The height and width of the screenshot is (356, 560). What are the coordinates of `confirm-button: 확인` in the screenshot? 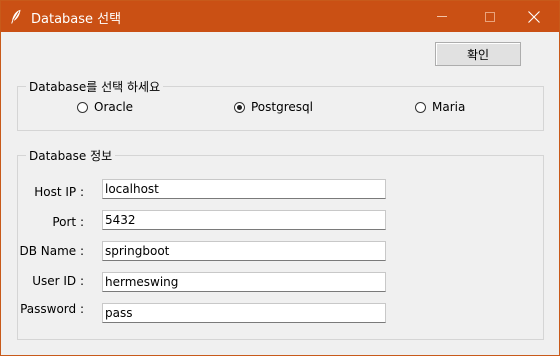 It's located at (478, 54).